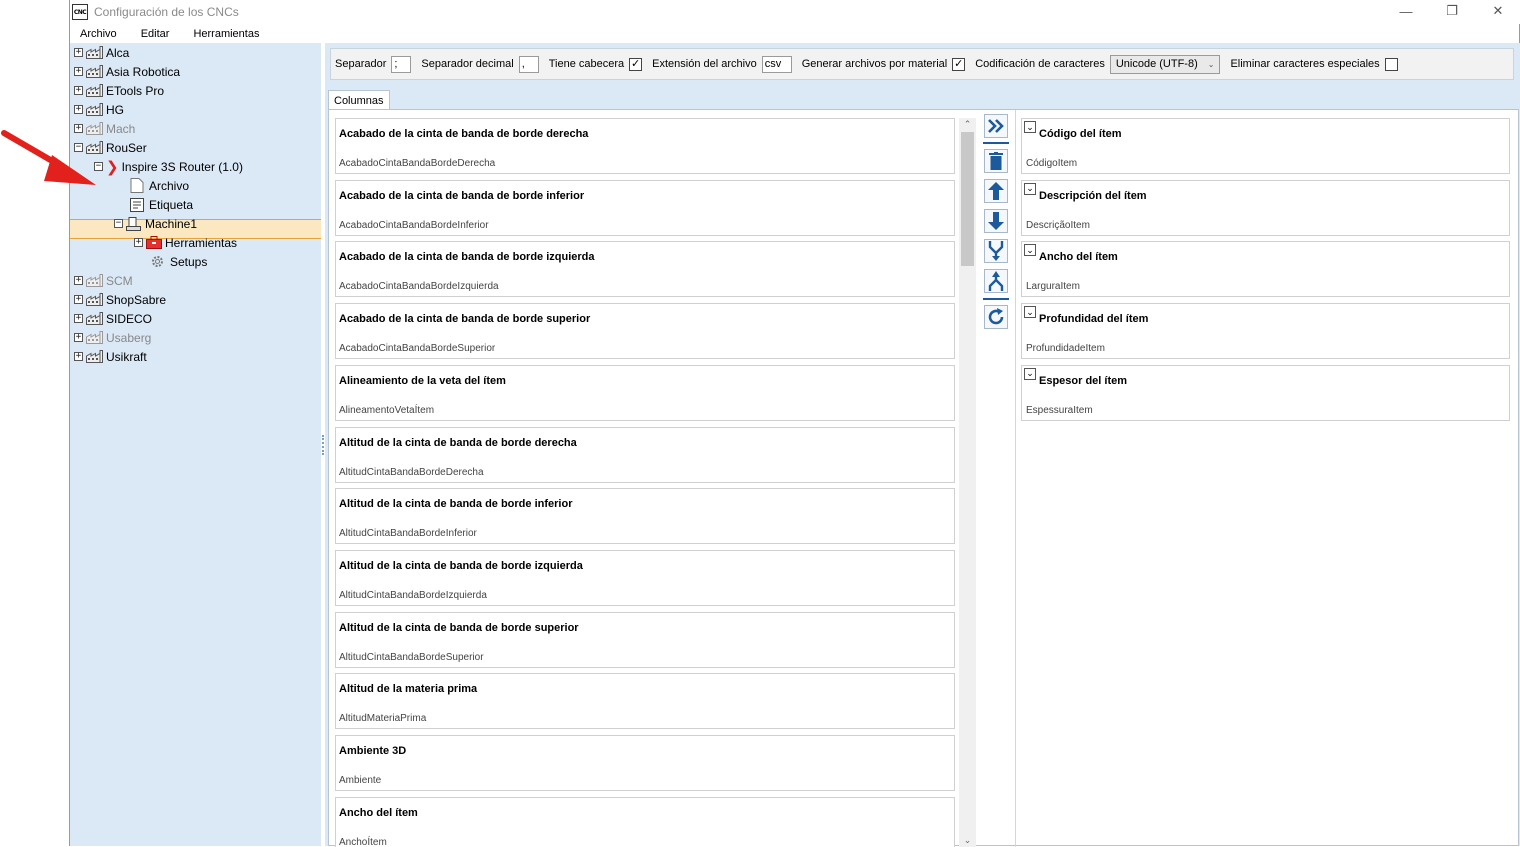 The image size is (1520, 847). Describe the element at coordinates (996, 191) in the screenshot. I see `move-up-button` at that location.